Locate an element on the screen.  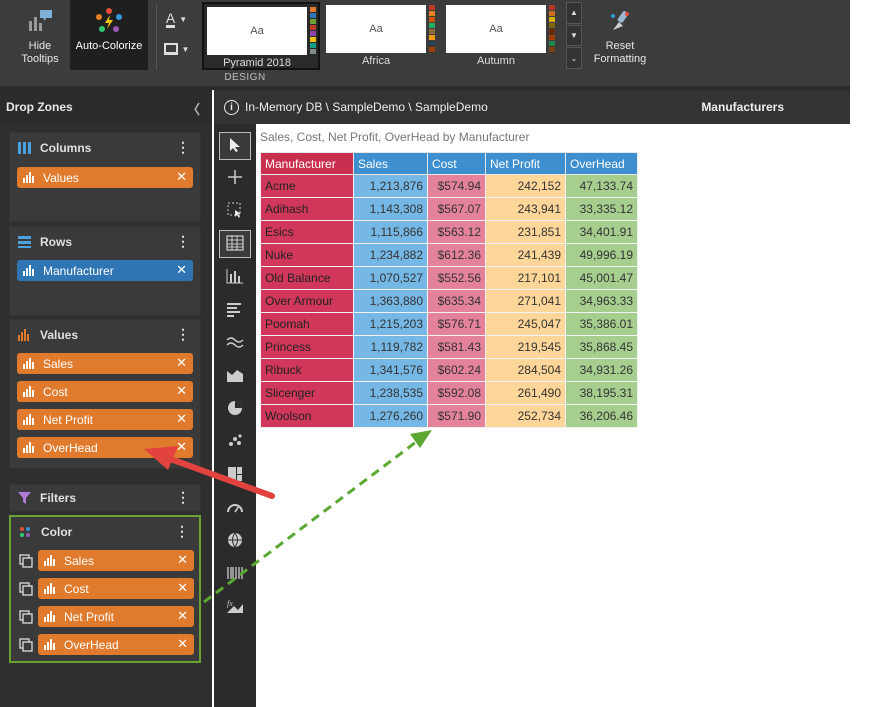
column-header: Manufacturer is located at coordinates (307, 163).